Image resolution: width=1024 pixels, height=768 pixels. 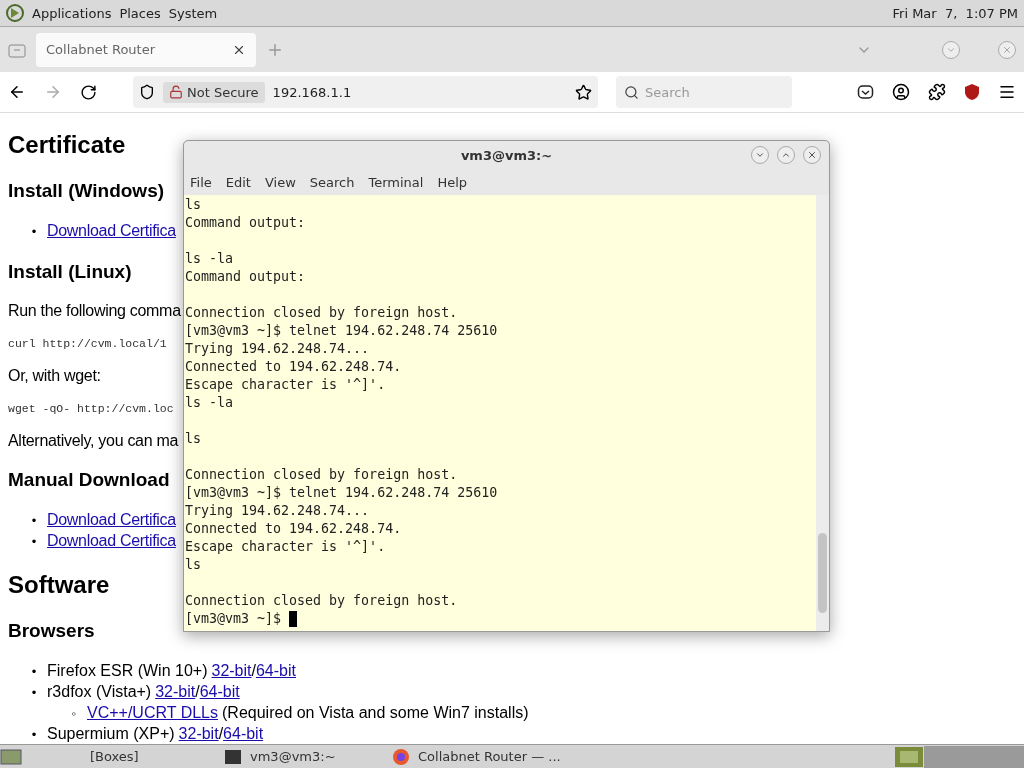 What do you see at coordinates (909, 756) in the screenshot?
I see `workspace-icon` at bounding box center [909, 756].